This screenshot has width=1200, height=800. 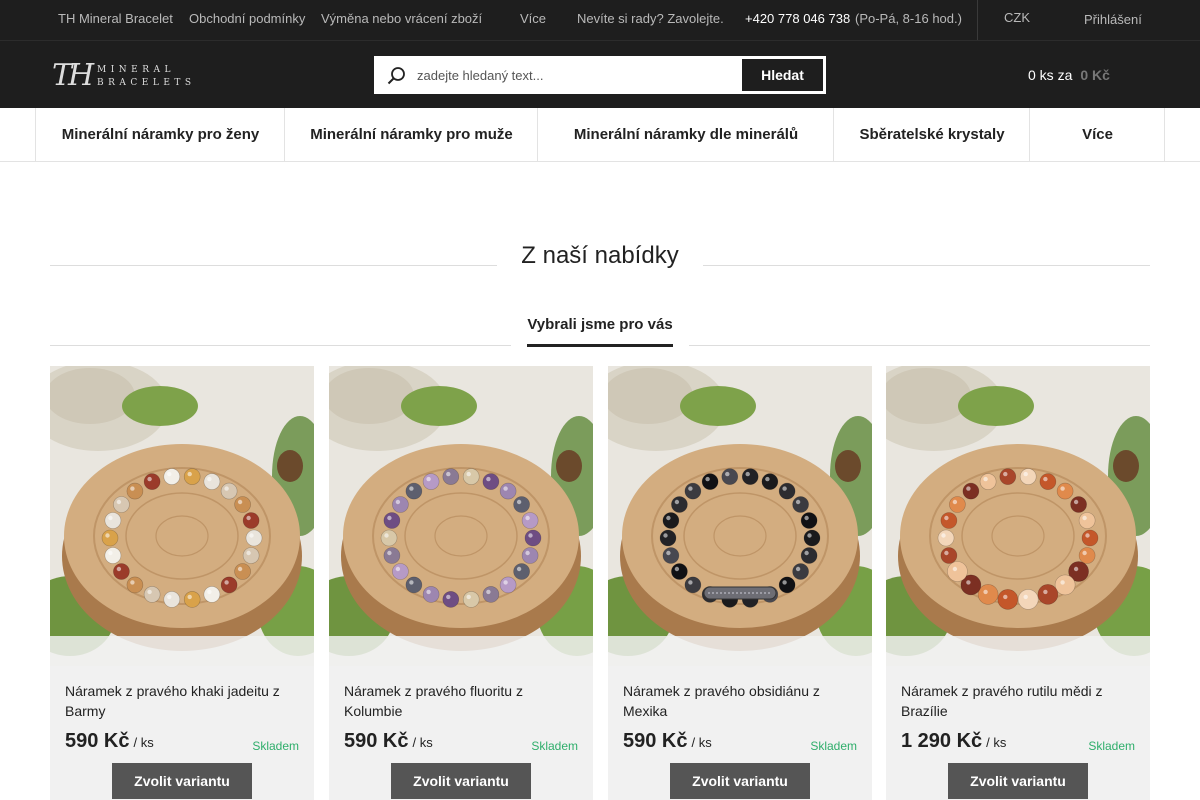 I want to click on search-button: Hledat, so click(x=782, y=75).